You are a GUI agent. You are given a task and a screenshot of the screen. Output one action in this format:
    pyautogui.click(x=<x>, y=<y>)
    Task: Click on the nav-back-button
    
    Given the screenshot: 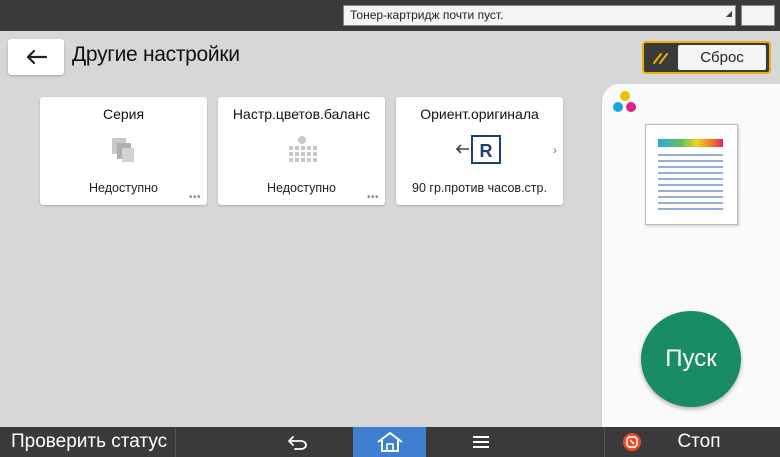 What is the action you would take?
    pyautogui.click(x=298, y=442)
    